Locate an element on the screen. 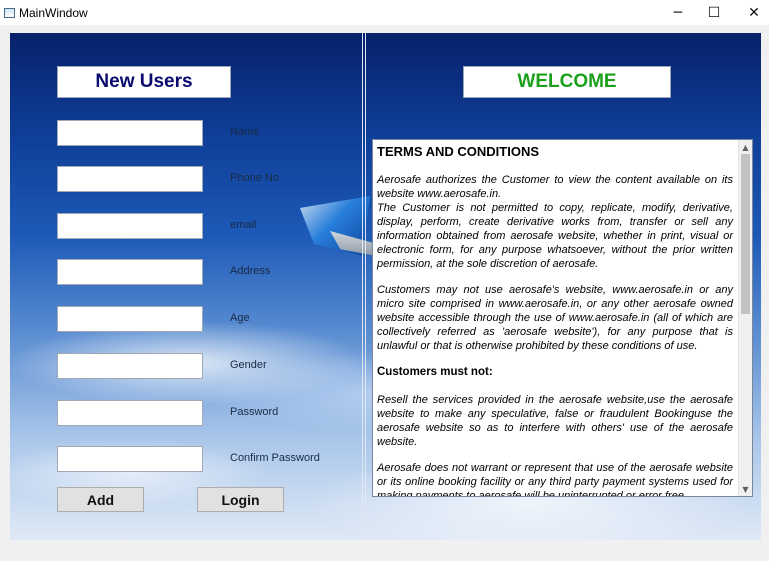 This screenshot has height=561, width=769. name-input is located at coordinates (130, 133).